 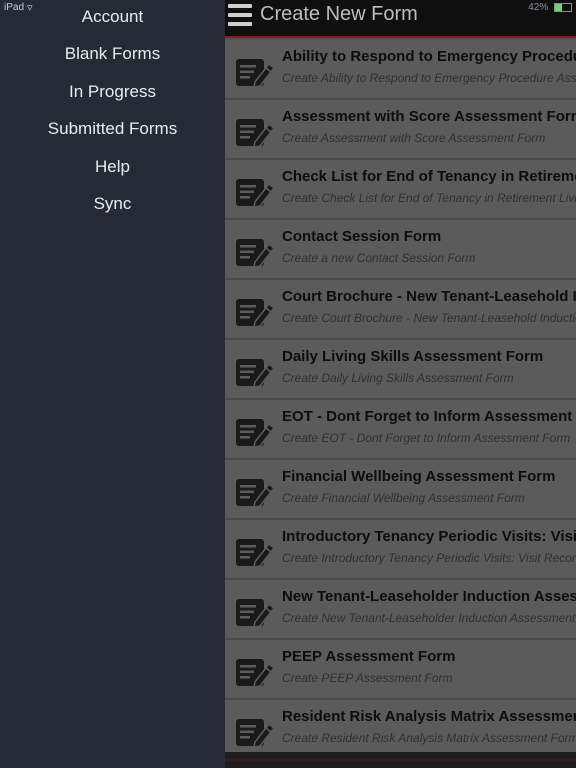 What do you see at coordinates (400, 37) in the screenshot?
I see `header-divider` at bounding box center [400, 37].